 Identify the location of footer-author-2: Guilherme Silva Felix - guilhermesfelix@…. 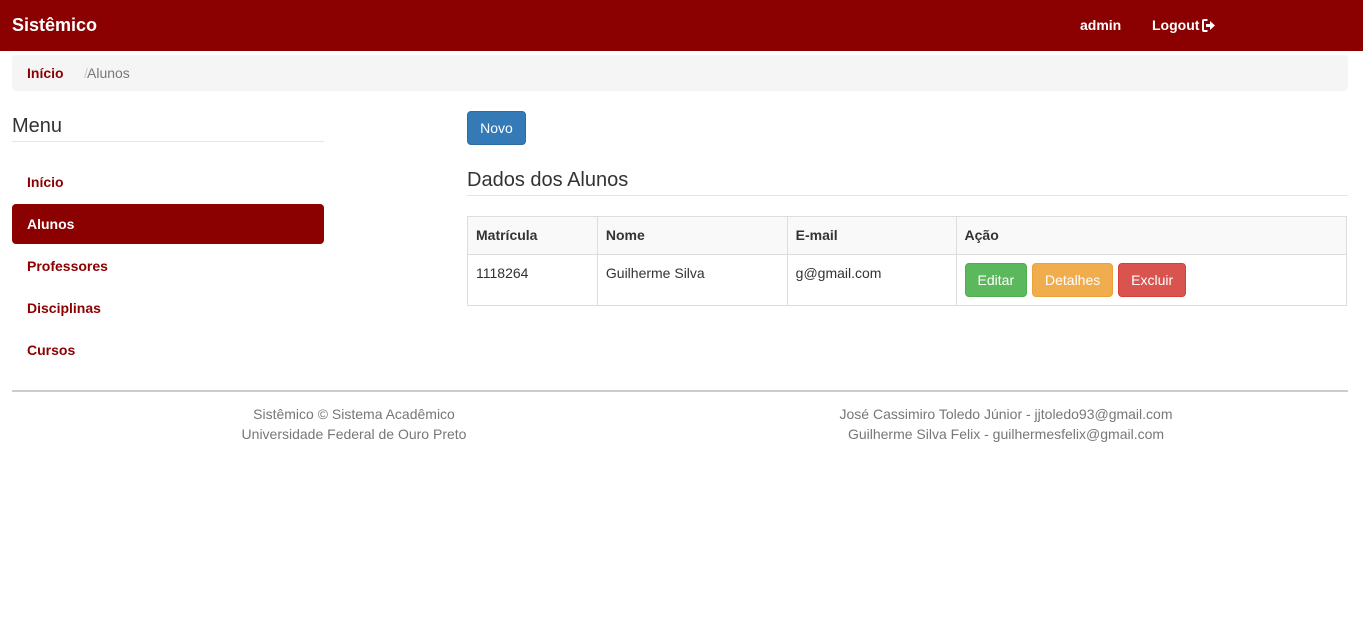
(1006, 434).